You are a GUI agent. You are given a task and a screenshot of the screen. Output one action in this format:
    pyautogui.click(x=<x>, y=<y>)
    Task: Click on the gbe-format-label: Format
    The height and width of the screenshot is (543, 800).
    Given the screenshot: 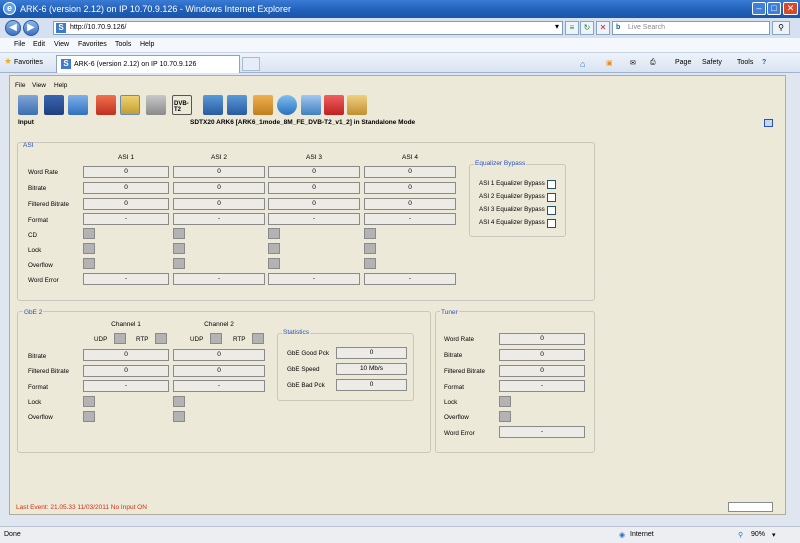 What is the action you would take?
    pyautogui.click(x=38, y=387)
    